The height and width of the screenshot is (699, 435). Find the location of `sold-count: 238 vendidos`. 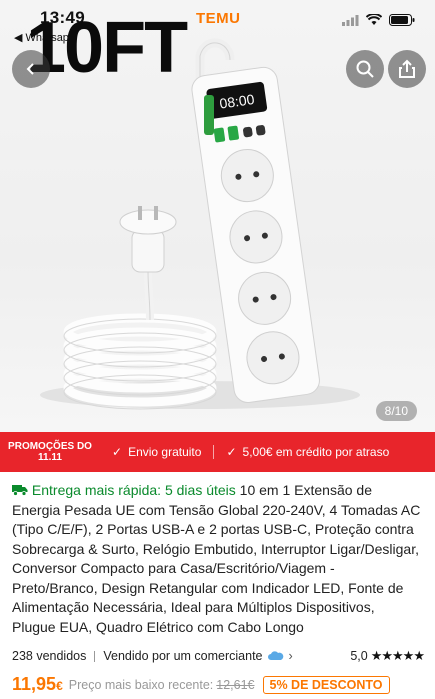

sold-count: 238 vendidos is located at coordinates (49, 656).